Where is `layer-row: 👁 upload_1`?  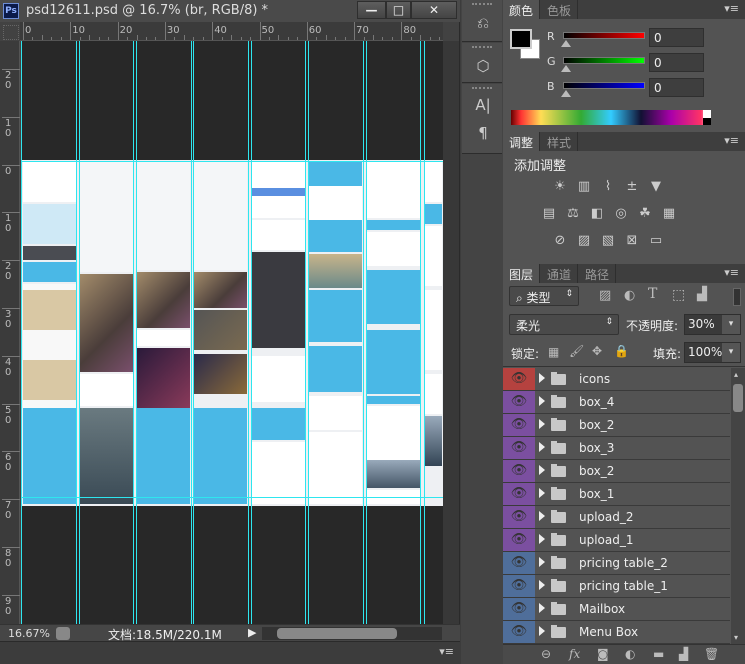 layer-row: 👁 upload_1 is located at coordinates (616, 540).